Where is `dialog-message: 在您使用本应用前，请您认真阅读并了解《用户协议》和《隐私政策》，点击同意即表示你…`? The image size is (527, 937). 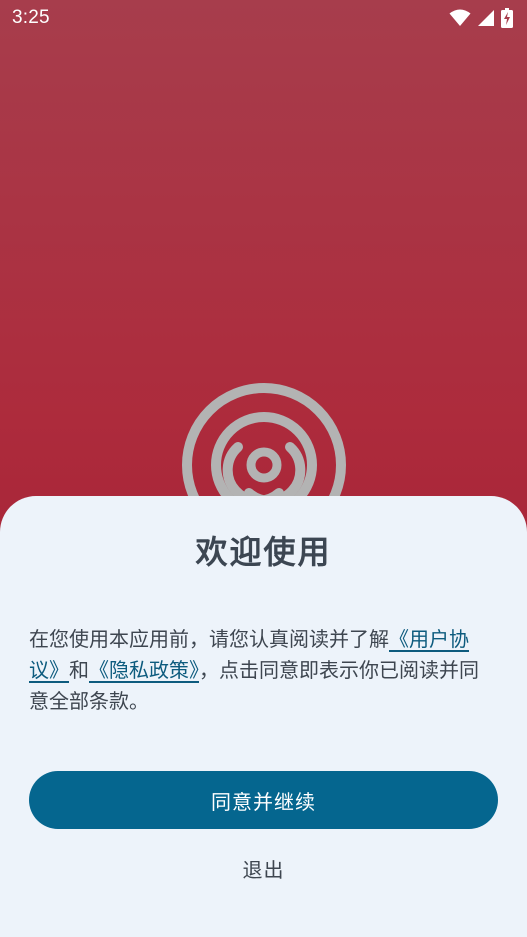 dialog-message: 在您使用本应用前，请您认真阅读并了解《用户协议》和《隐私政策》，点击同意即表示你… is located at coordinates (263, 670).